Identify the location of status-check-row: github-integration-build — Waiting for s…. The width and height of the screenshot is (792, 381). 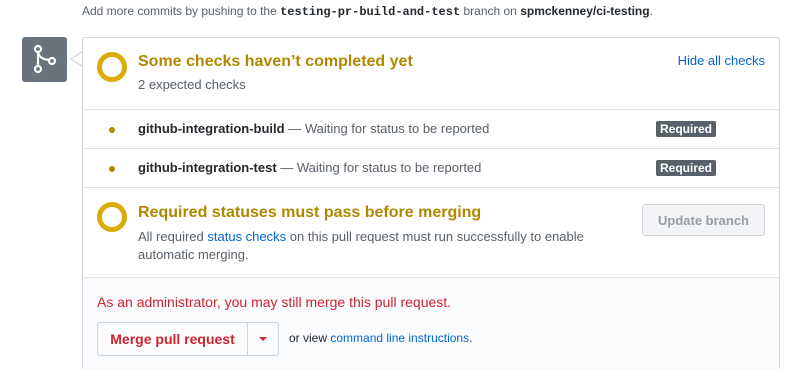
(431, 128).